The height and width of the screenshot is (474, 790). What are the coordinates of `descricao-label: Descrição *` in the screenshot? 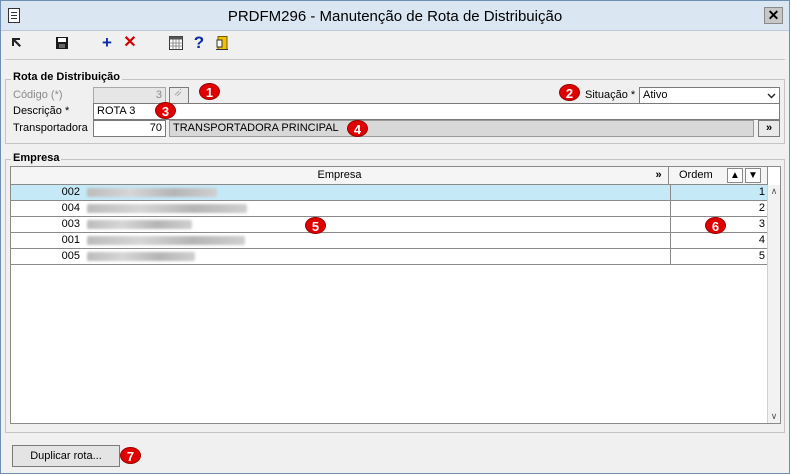 It's located at (41, 111).